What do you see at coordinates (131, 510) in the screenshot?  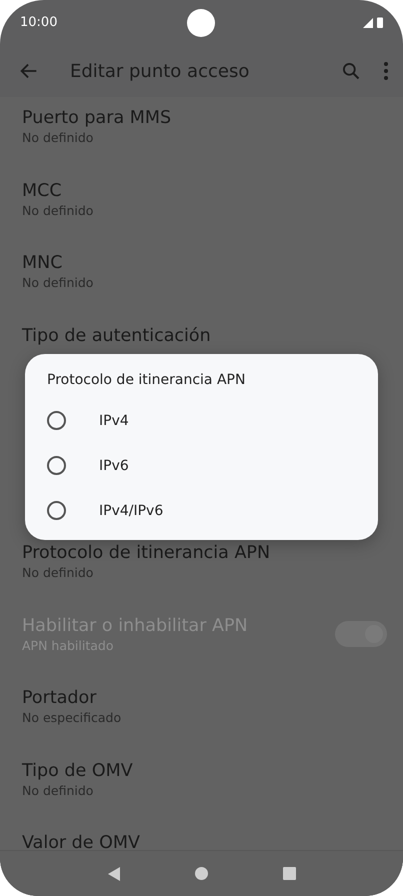 I see `option-label: IPv4/IPv6` at bounding box center [131, 510].